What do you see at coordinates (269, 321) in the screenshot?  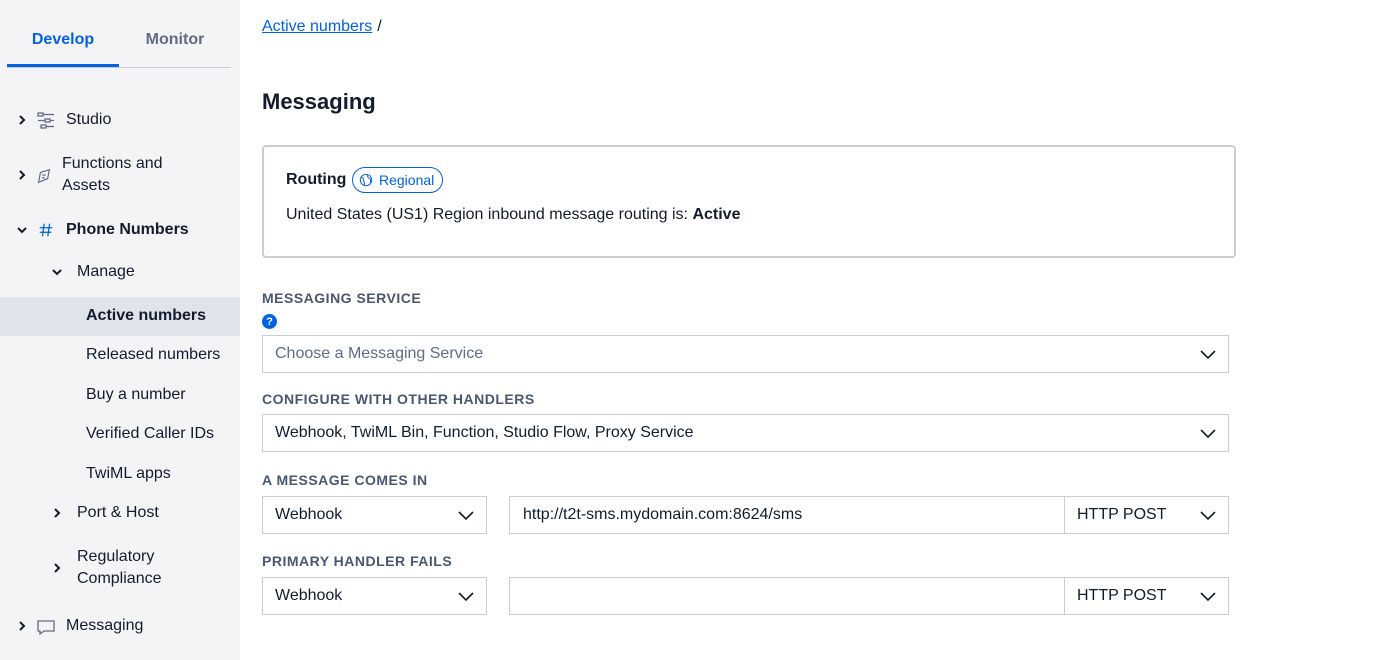 I see `help-icon: ?` at bounding box center [269, 321].